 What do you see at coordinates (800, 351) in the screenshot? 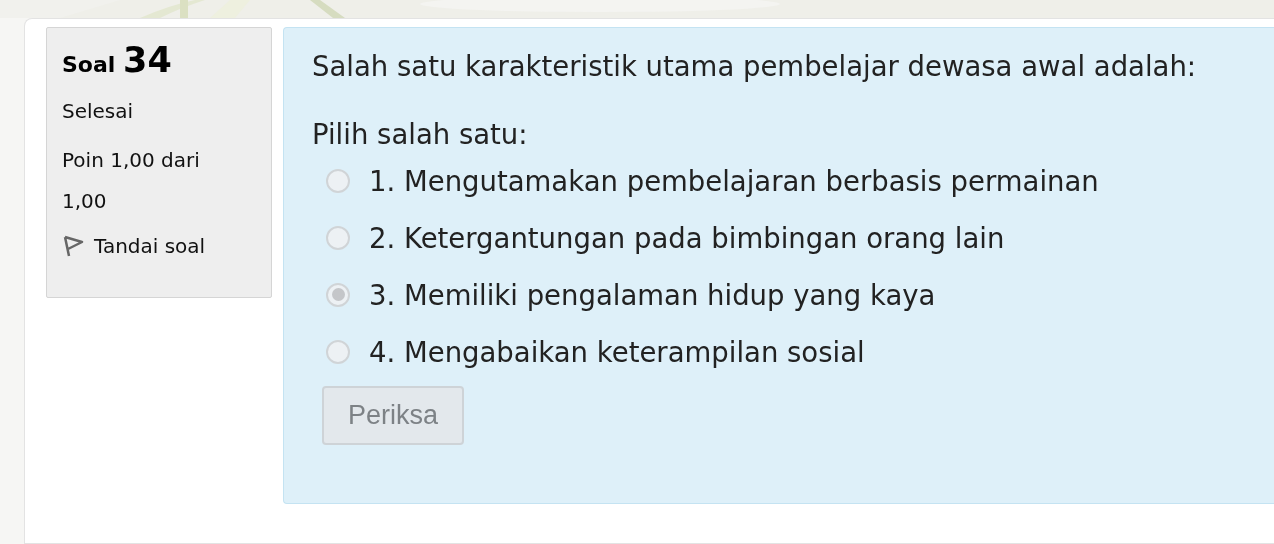
I see `answer-option: 4. Mengabaikan keterampilan sosial` at bounding box center [800, 351].